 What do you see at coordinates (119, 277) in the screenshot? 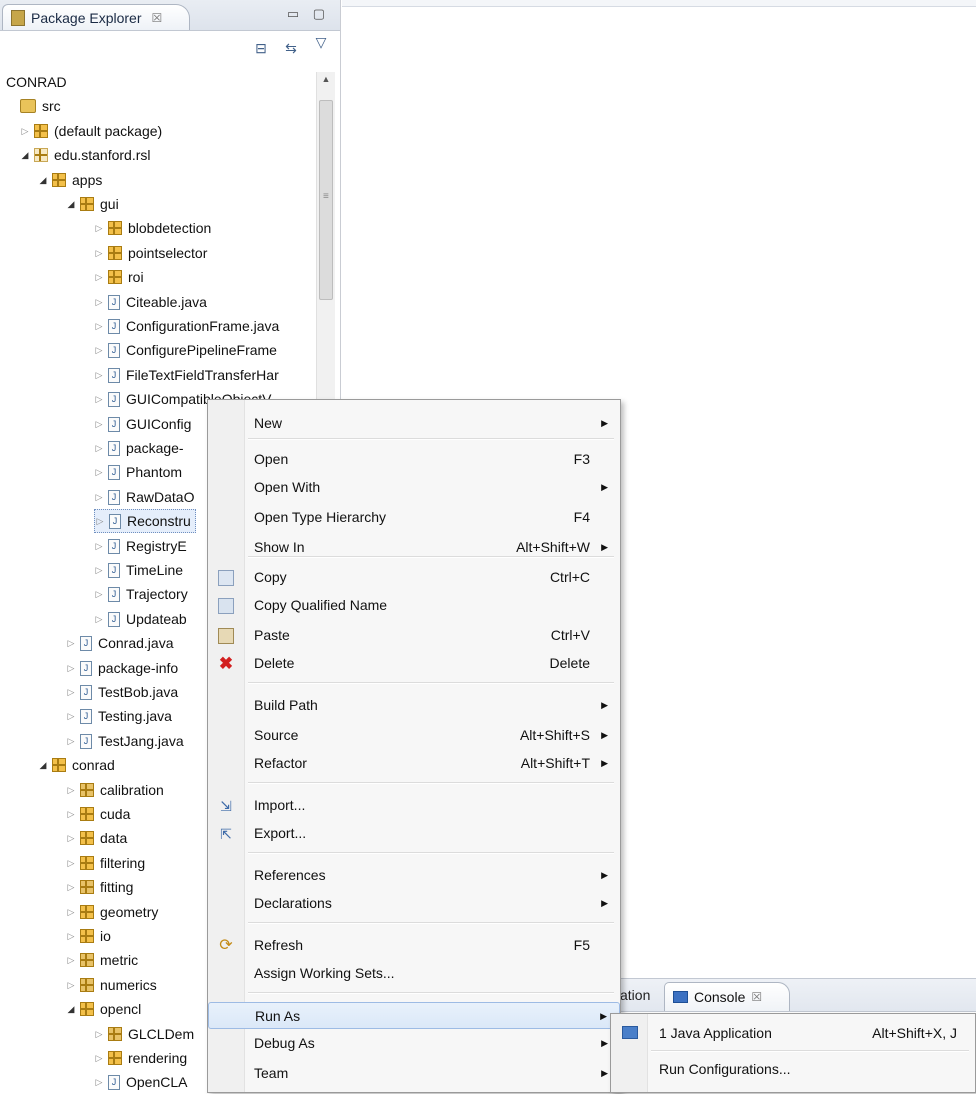
I see `tree-item: ▷ roi` at bounding box center [119, 277].